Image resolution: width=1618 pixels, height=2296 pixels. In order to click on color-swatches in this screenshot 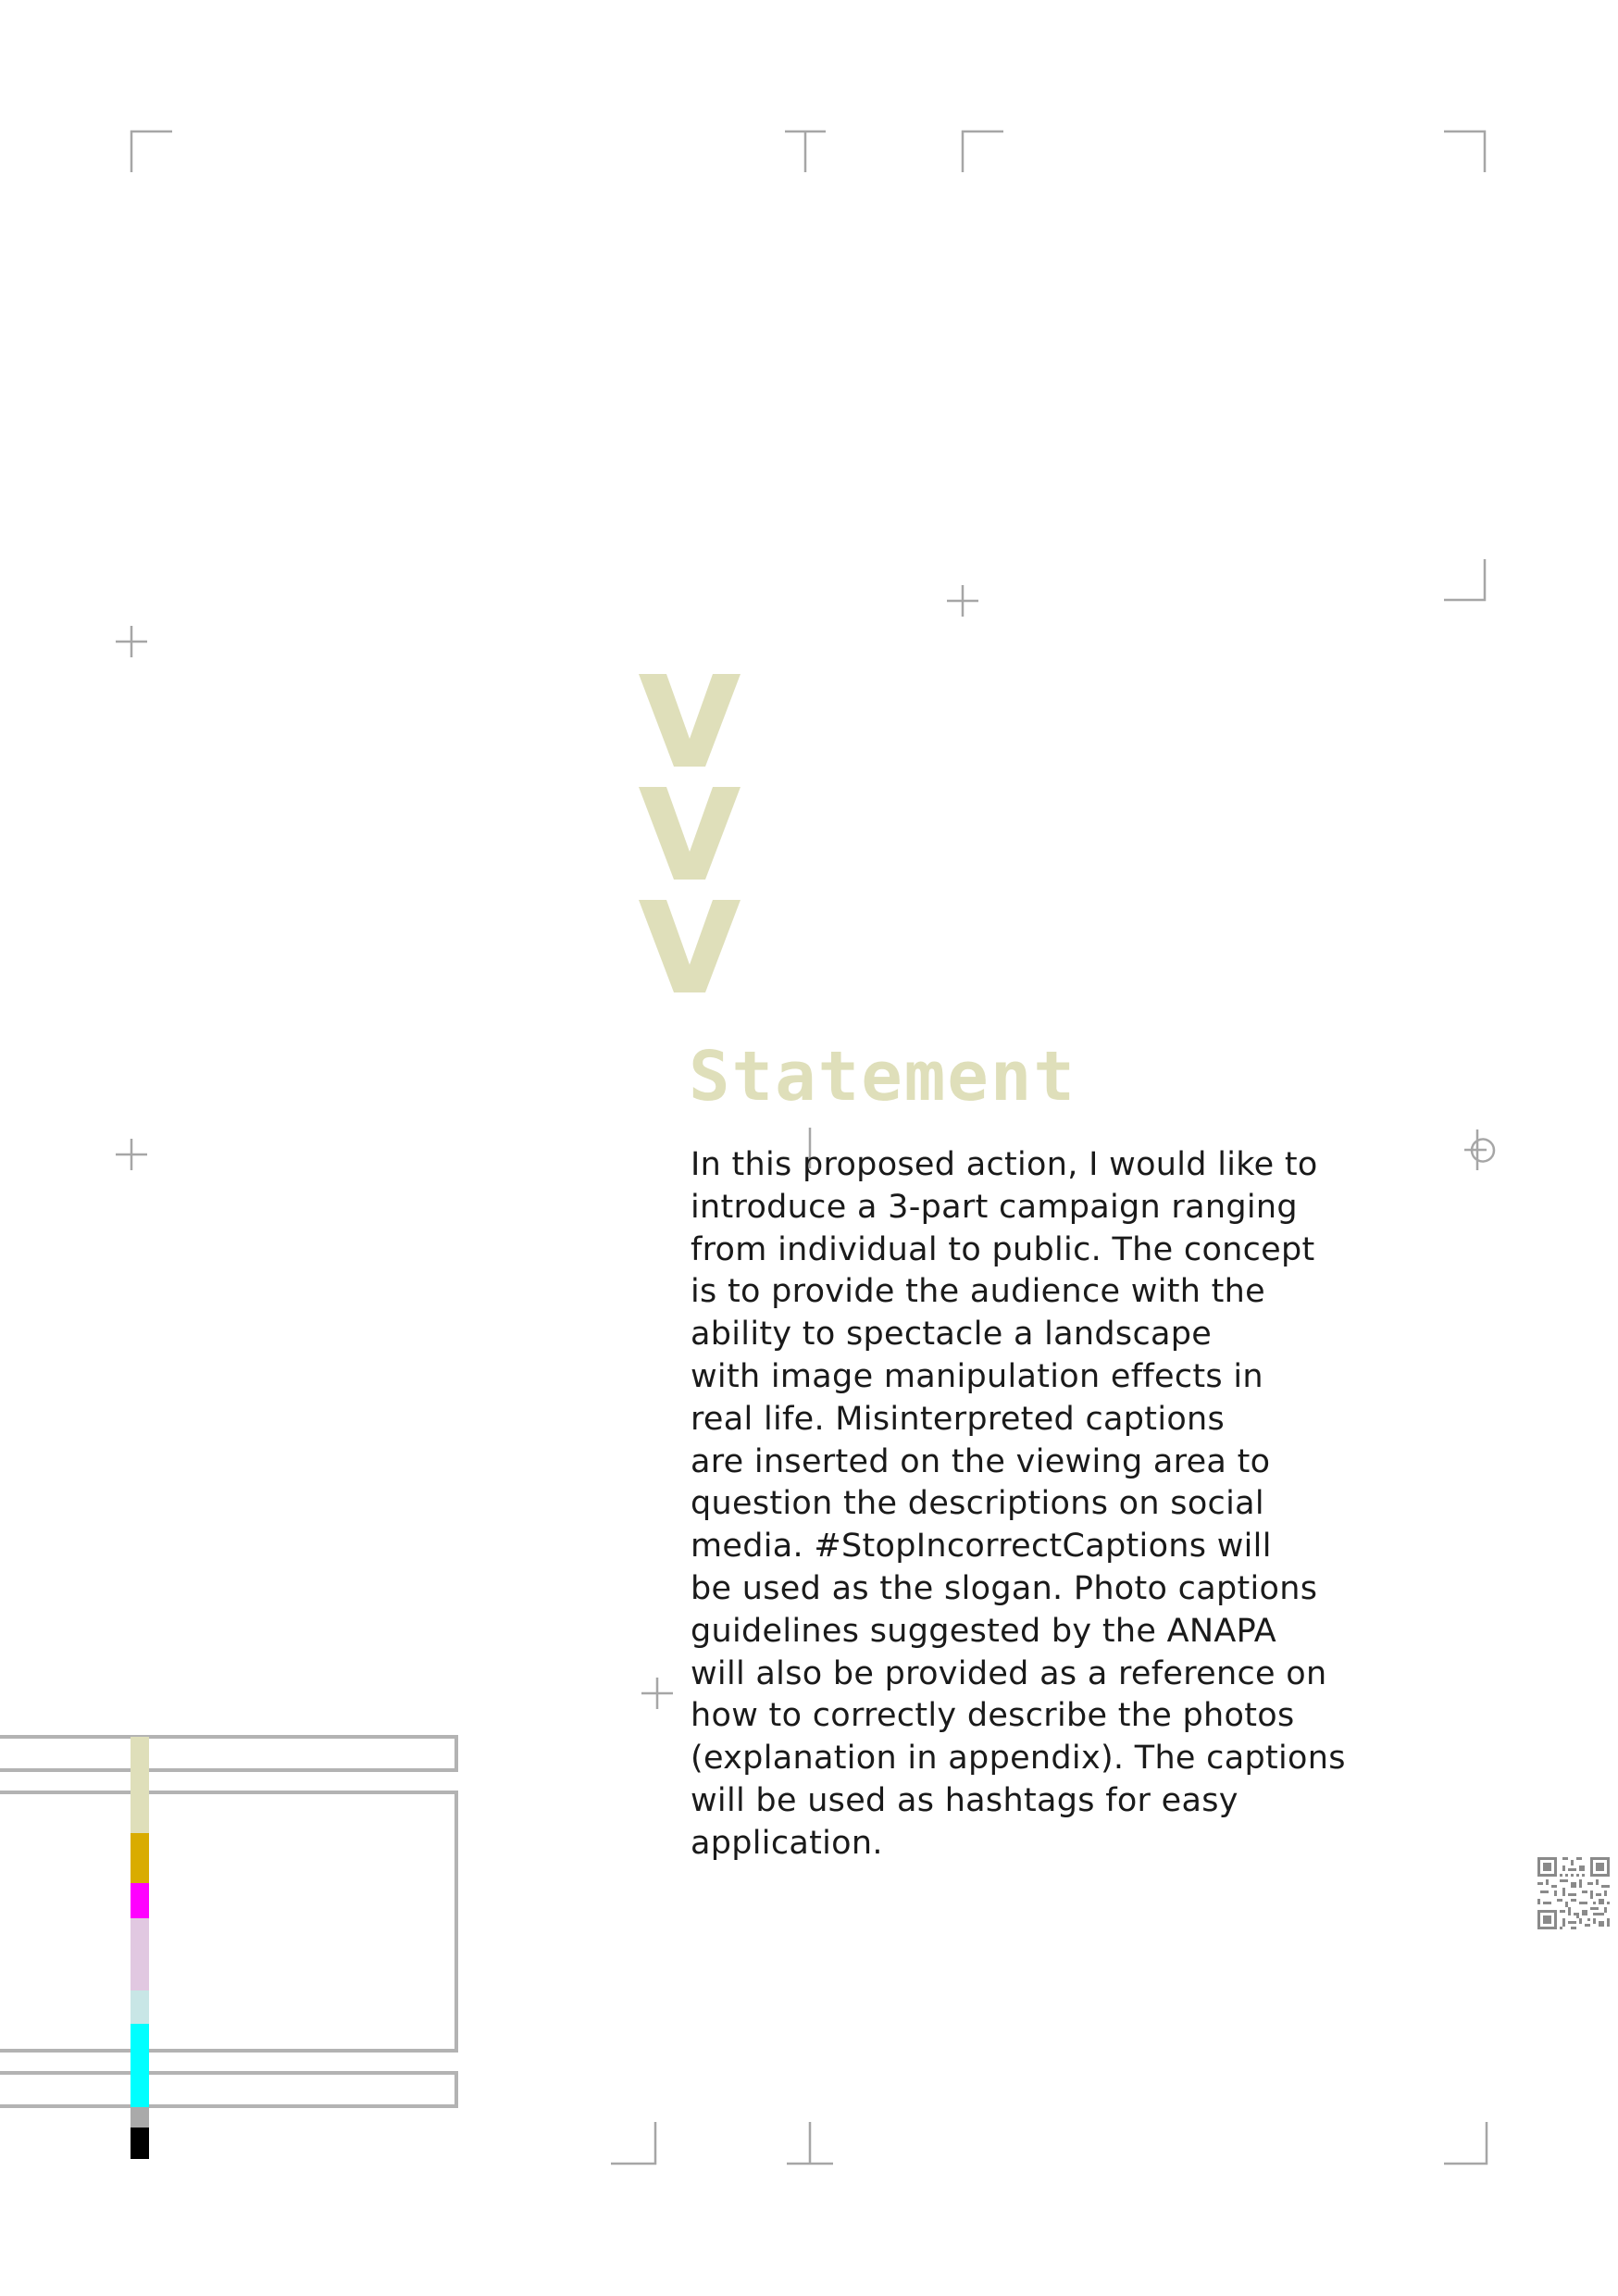, I will do `click(140, 1948)`.